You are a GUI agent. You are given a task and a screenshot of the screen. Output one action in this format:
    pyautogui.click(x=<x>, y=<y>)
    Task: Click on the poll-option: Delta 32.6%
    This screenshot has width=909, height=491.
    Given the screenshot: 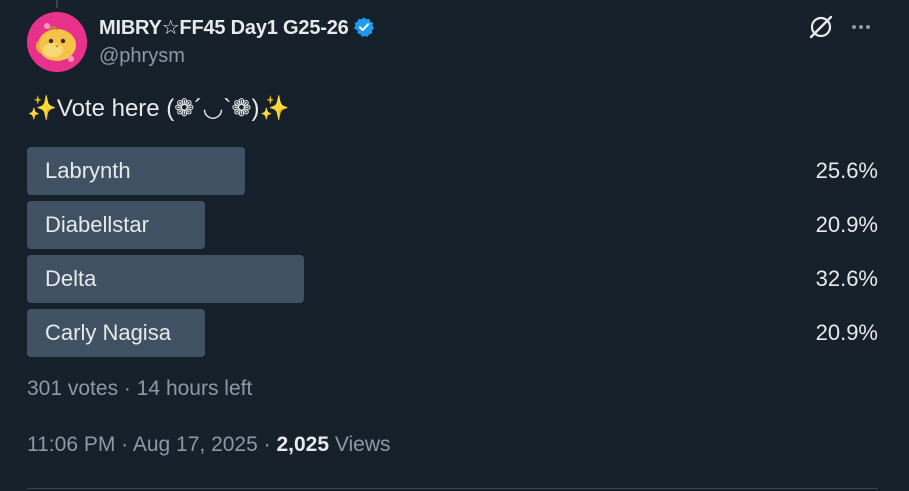 What is the action you would take?
    pyautogui.click(x=452, y=279)
    